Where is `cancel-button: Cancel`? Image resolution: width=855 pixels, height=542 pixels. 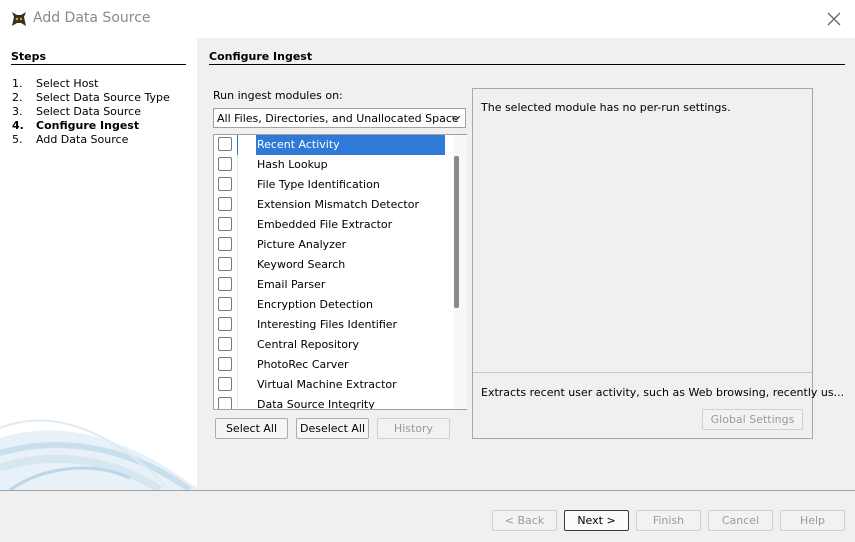 cancel-button: Cancel is located at coordinates (740, 520).